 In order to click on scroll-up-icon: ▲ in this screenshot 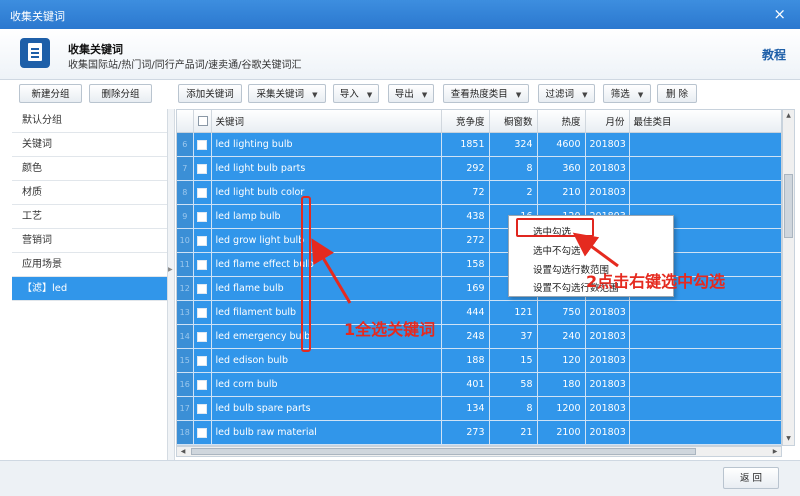, I will do `click(788, 116)`.